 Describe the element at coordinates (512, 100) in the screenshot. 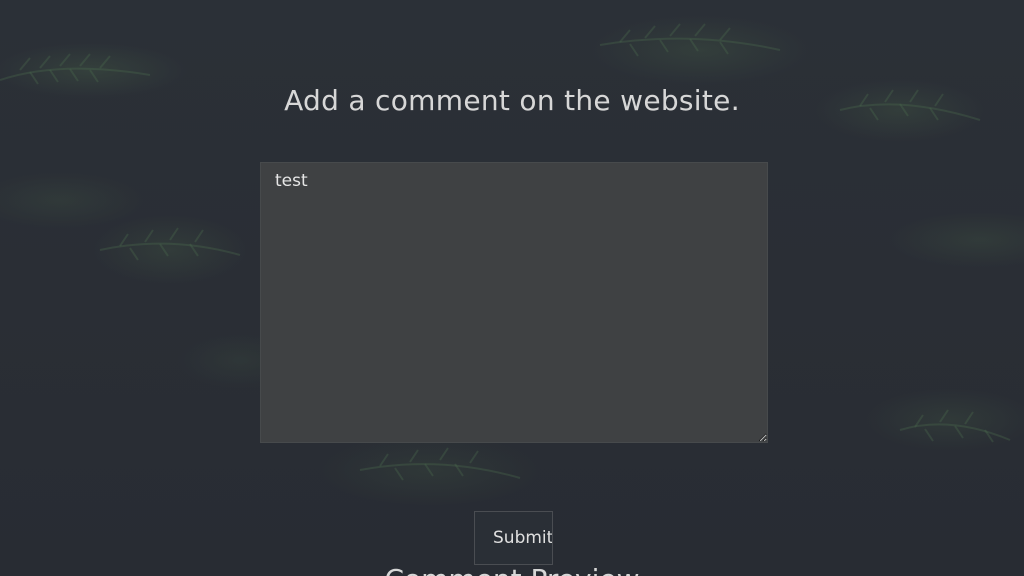

I see `page-heading: Add a comment on the website.` at that location.